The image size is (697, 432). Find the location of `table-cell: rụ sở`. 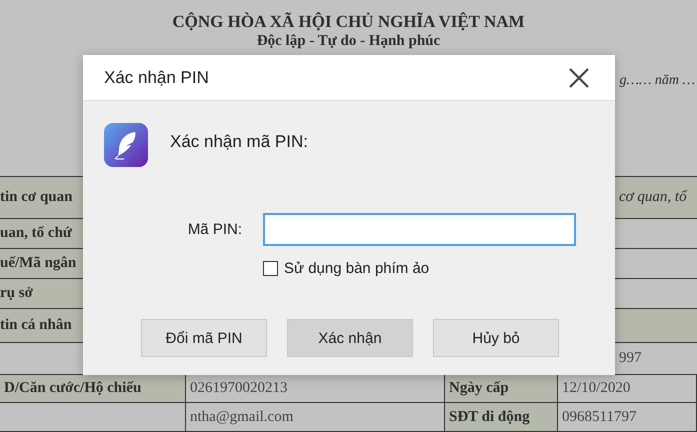

table-cell: rụ sở is located at coordinates (41, 293).